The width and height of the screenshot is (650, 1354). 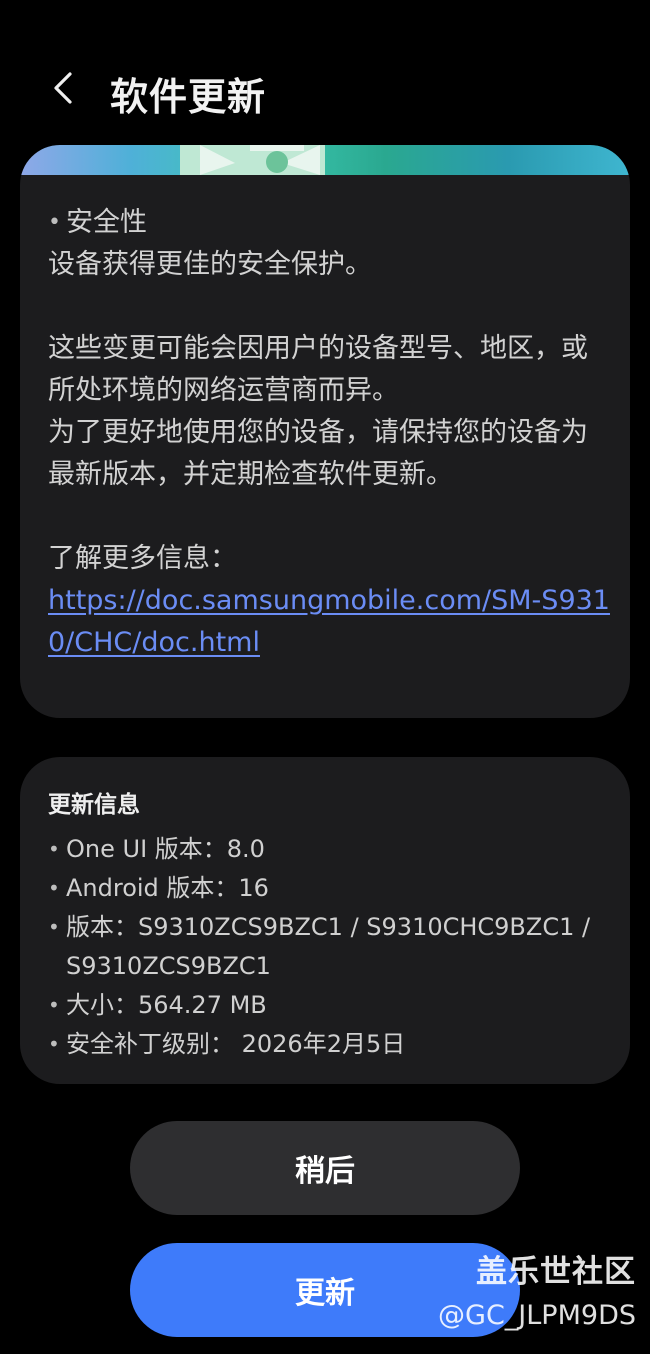 What do you see at coordinates (537, 1315) in the screenshot?
I see `watermark-username: @GC_JLPM9DS` at bounding box center [537, 1315].